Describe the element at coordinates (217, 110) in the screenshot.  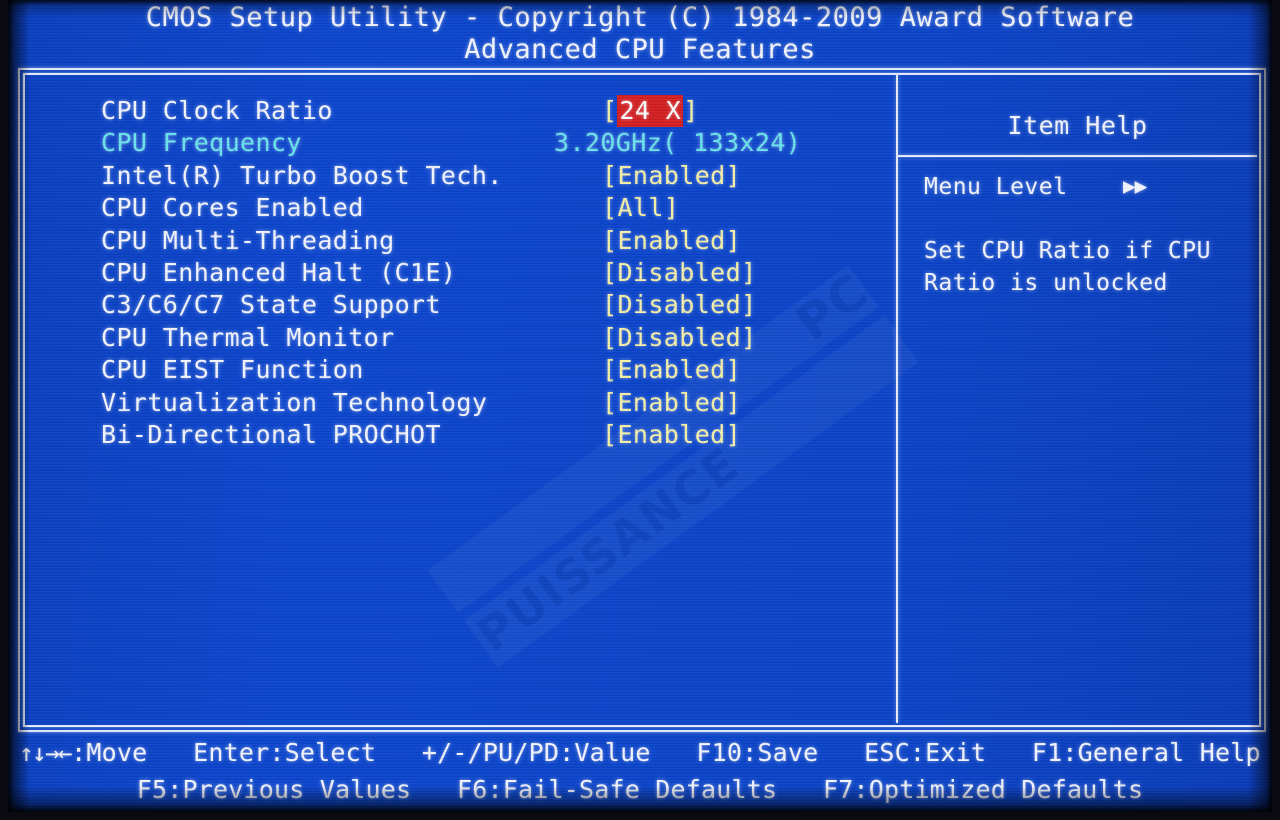
I see `setting-label: CPU Clock Ratio` at that location.